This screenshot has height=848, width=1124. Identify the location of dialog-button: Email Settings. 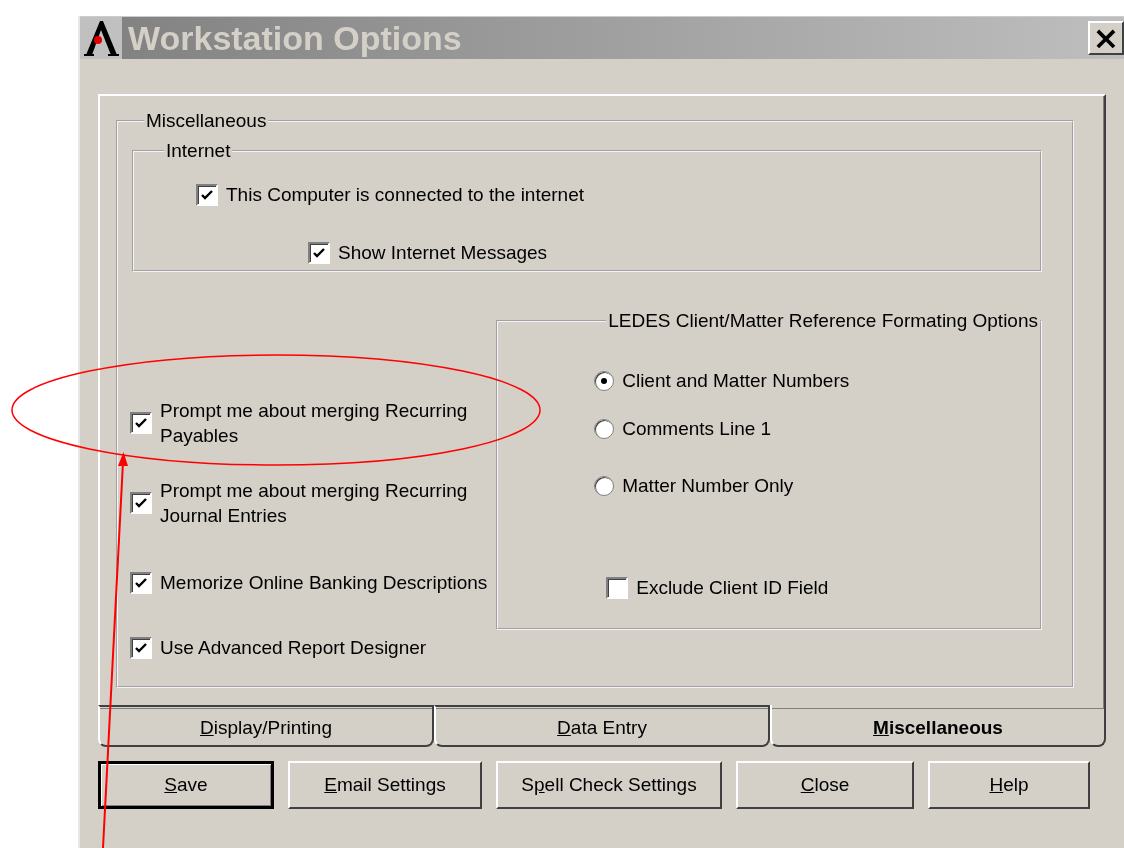
(385, 785).